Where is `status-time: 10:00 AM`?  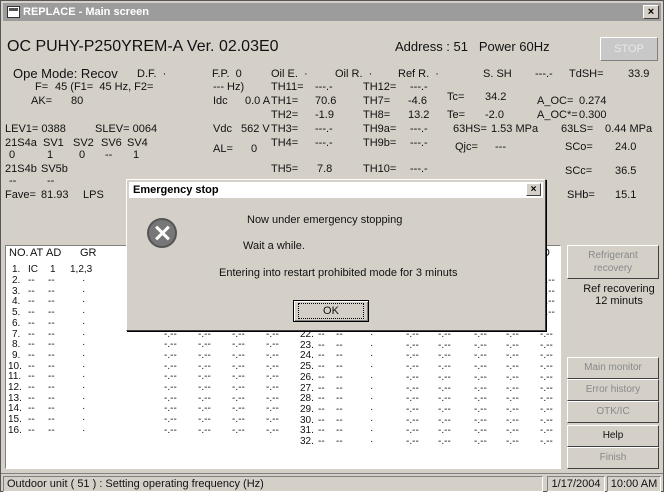 status-time: 10:00 AM is located at coordinates (634, 484).